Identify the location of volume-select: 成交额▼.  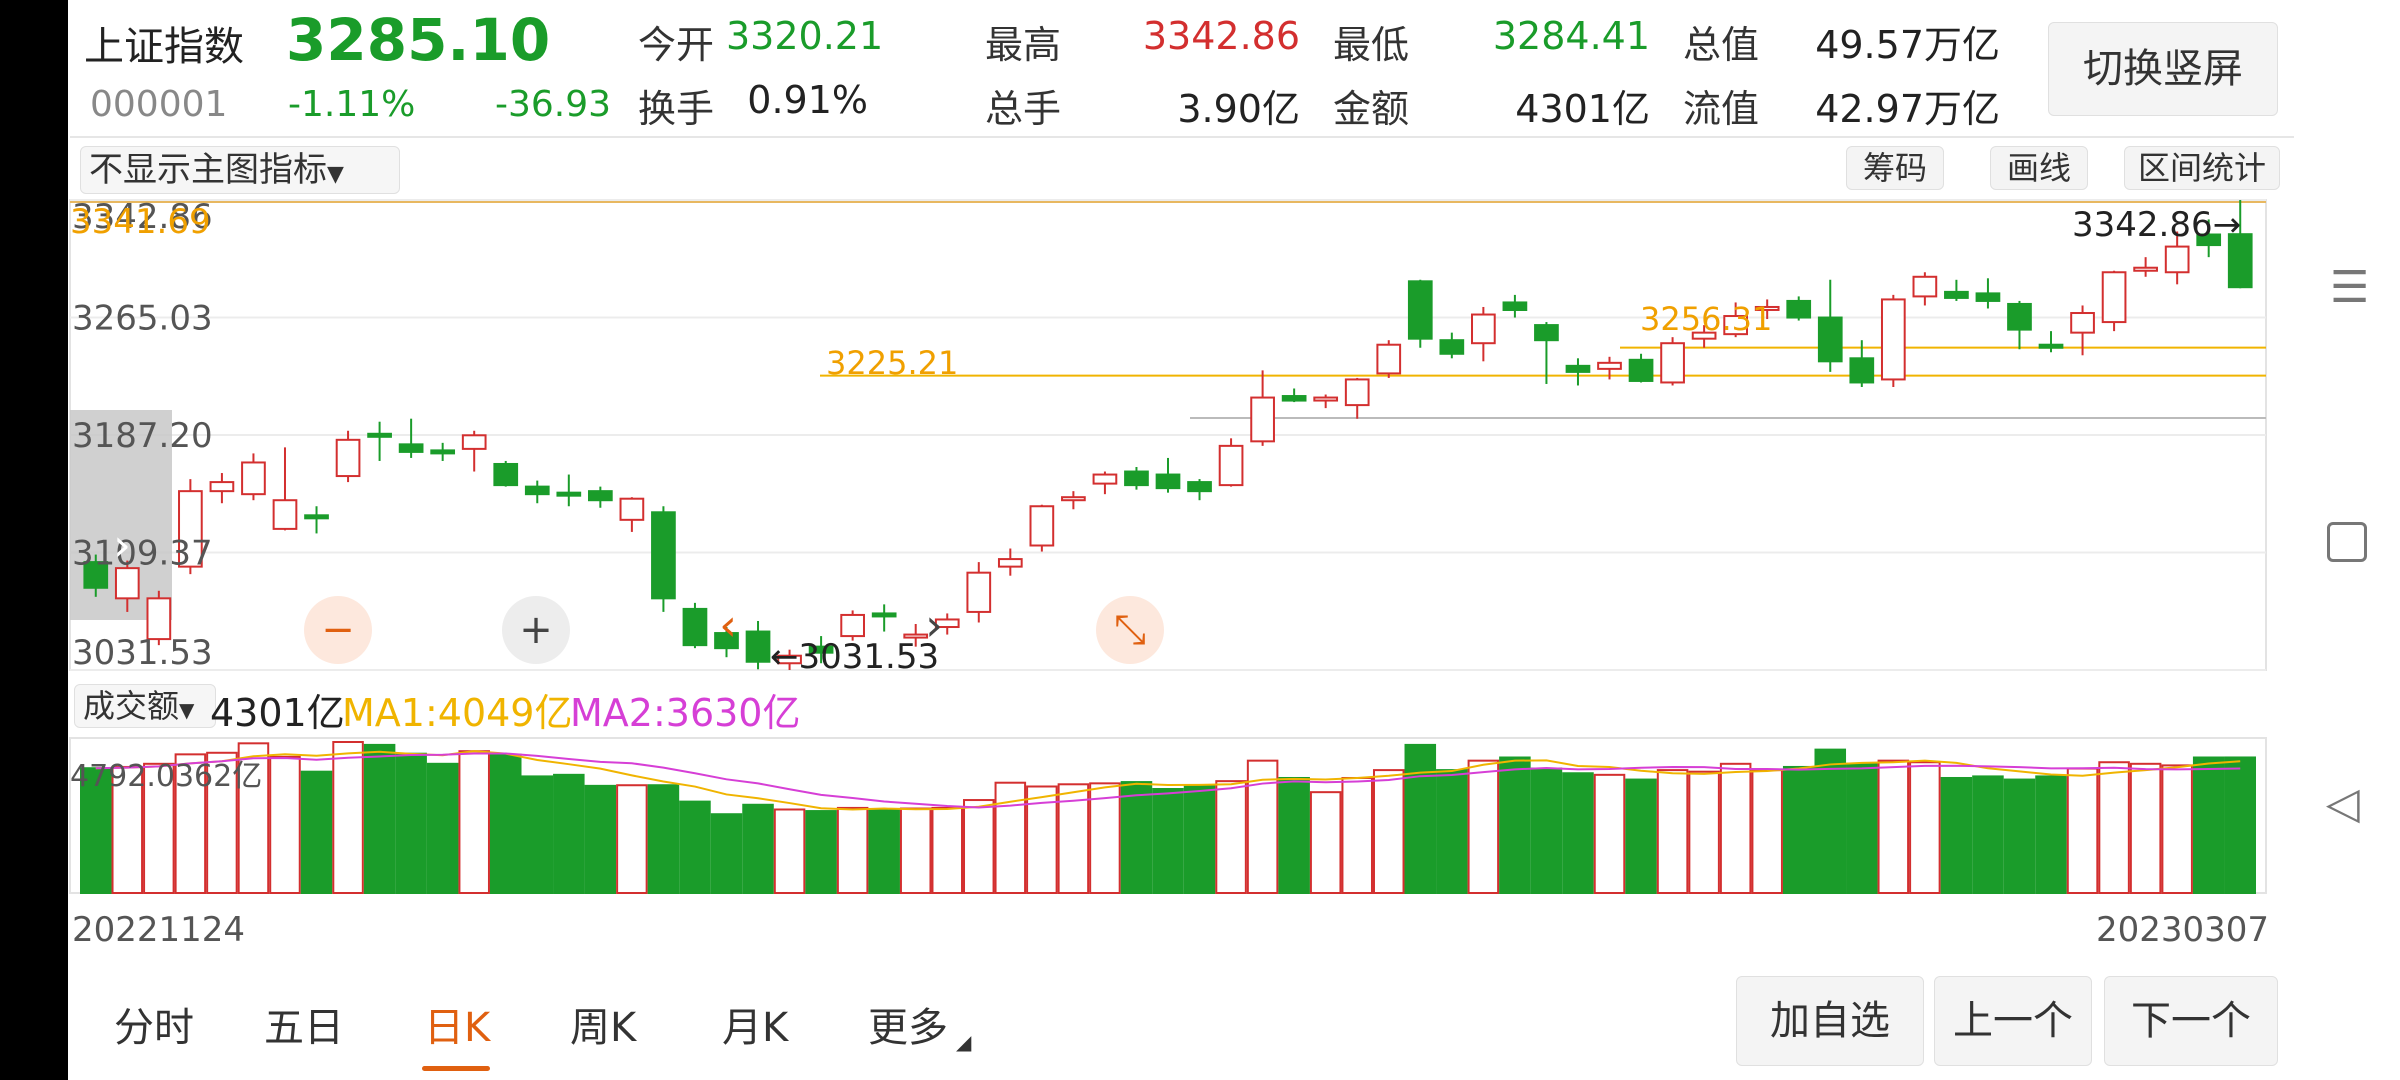
(145, 706).